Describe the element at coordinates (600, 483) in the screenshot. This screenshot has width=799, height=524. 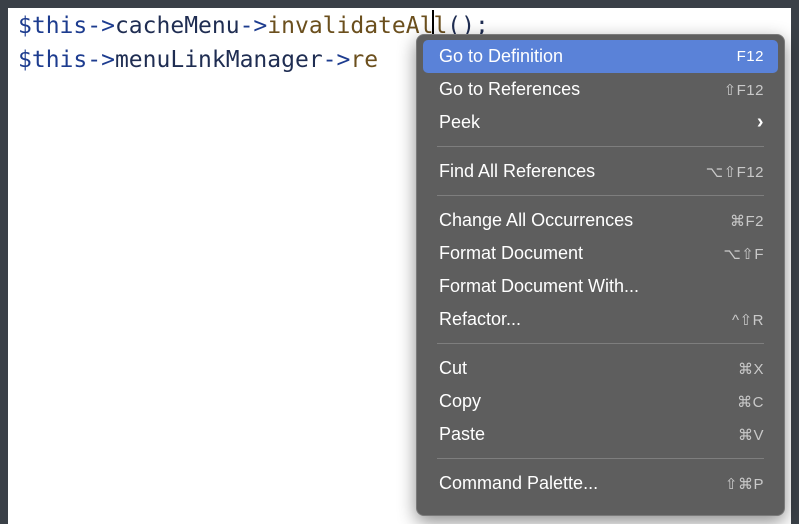
I see `menu-item-command-palette: Command Palette... ⇧⌘P` at that location.